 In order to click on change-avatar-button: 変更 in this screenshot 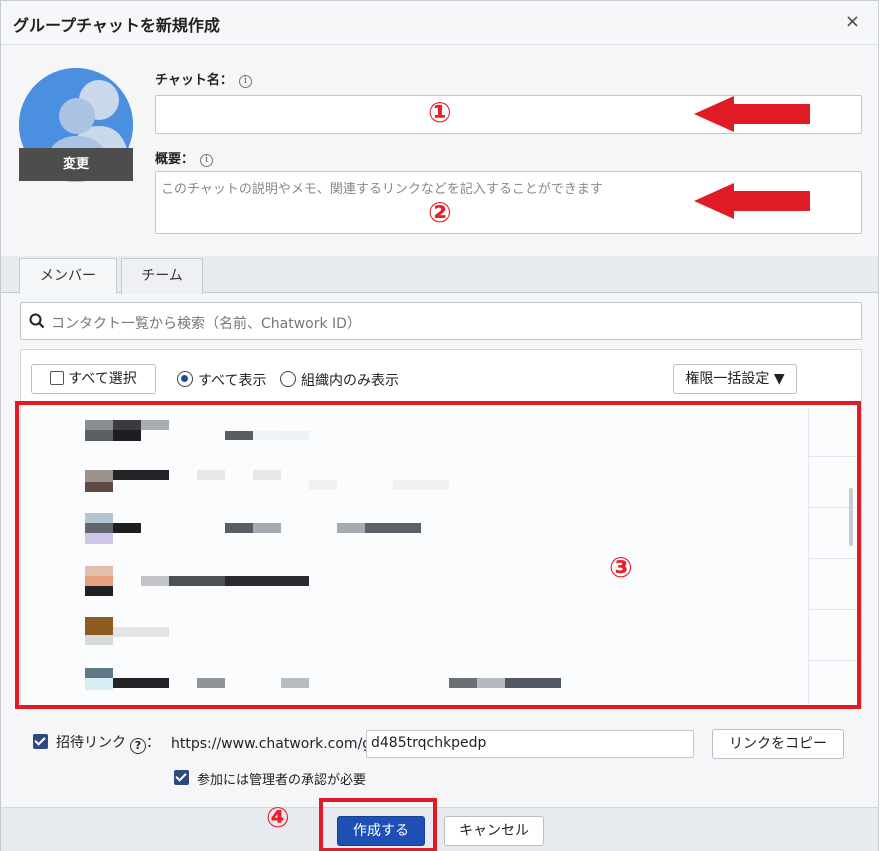, I will do `click(76, 164)`.